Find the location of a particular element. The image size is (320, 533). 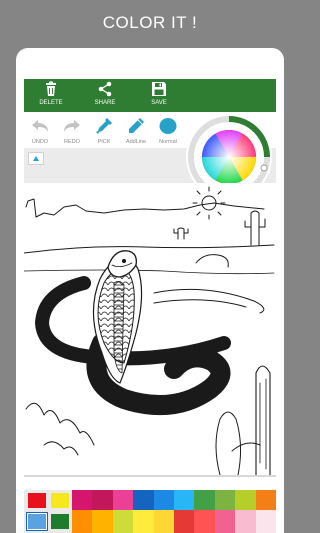

brush-dot-icon is located at coordinates (168, 126).